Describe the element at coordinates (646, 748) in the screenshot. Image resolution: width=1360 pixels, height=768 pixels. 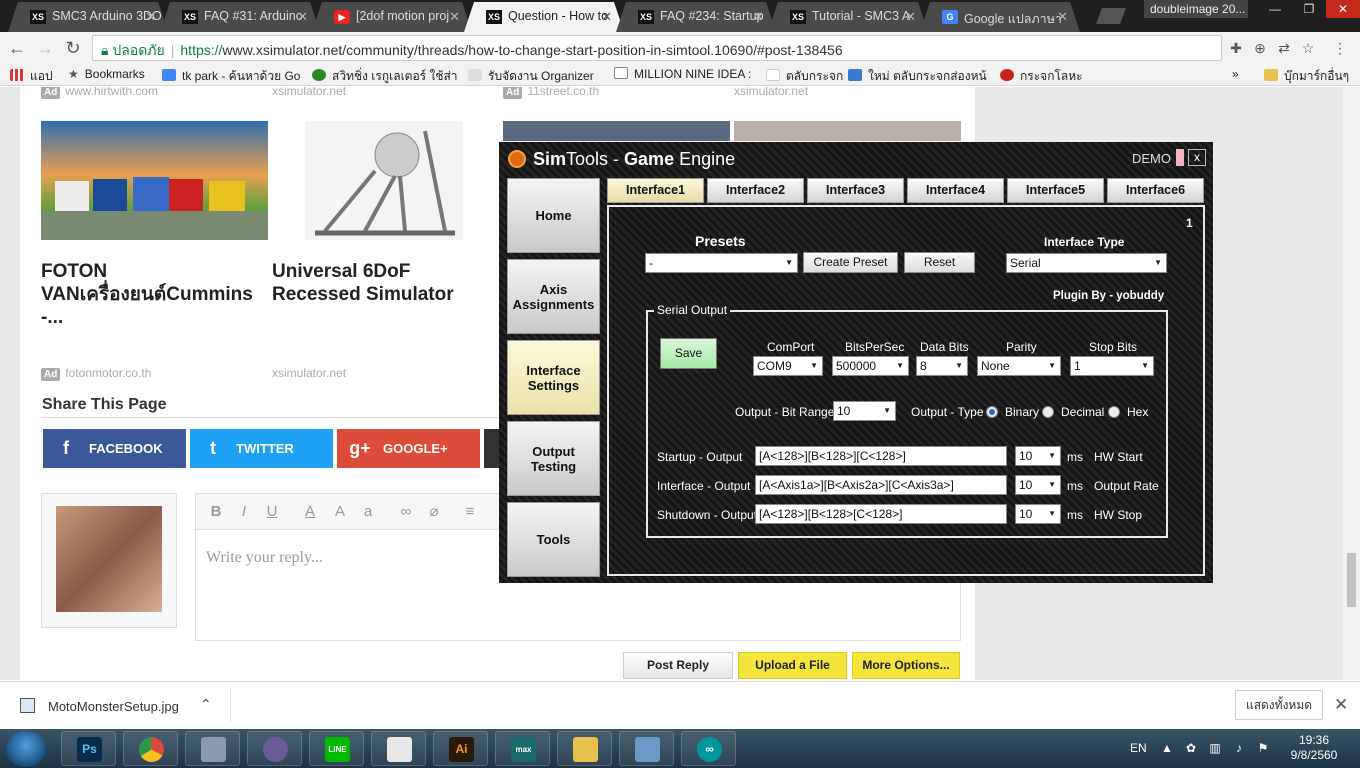
I see `taskbar-photo-viewer` at that location.